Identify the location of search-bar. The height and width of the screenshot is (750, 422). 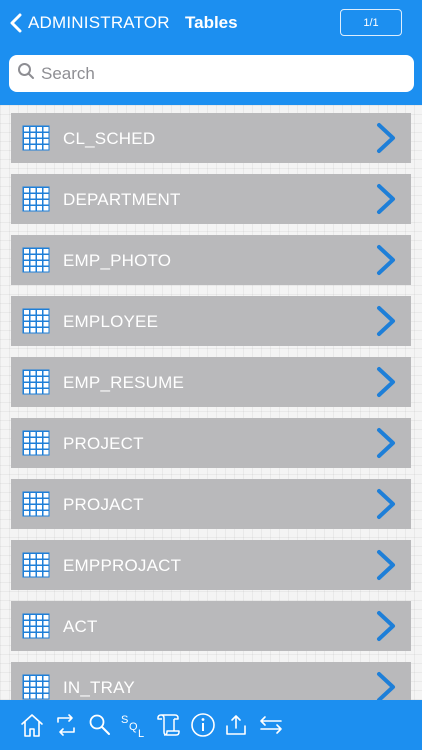
(211, 73).